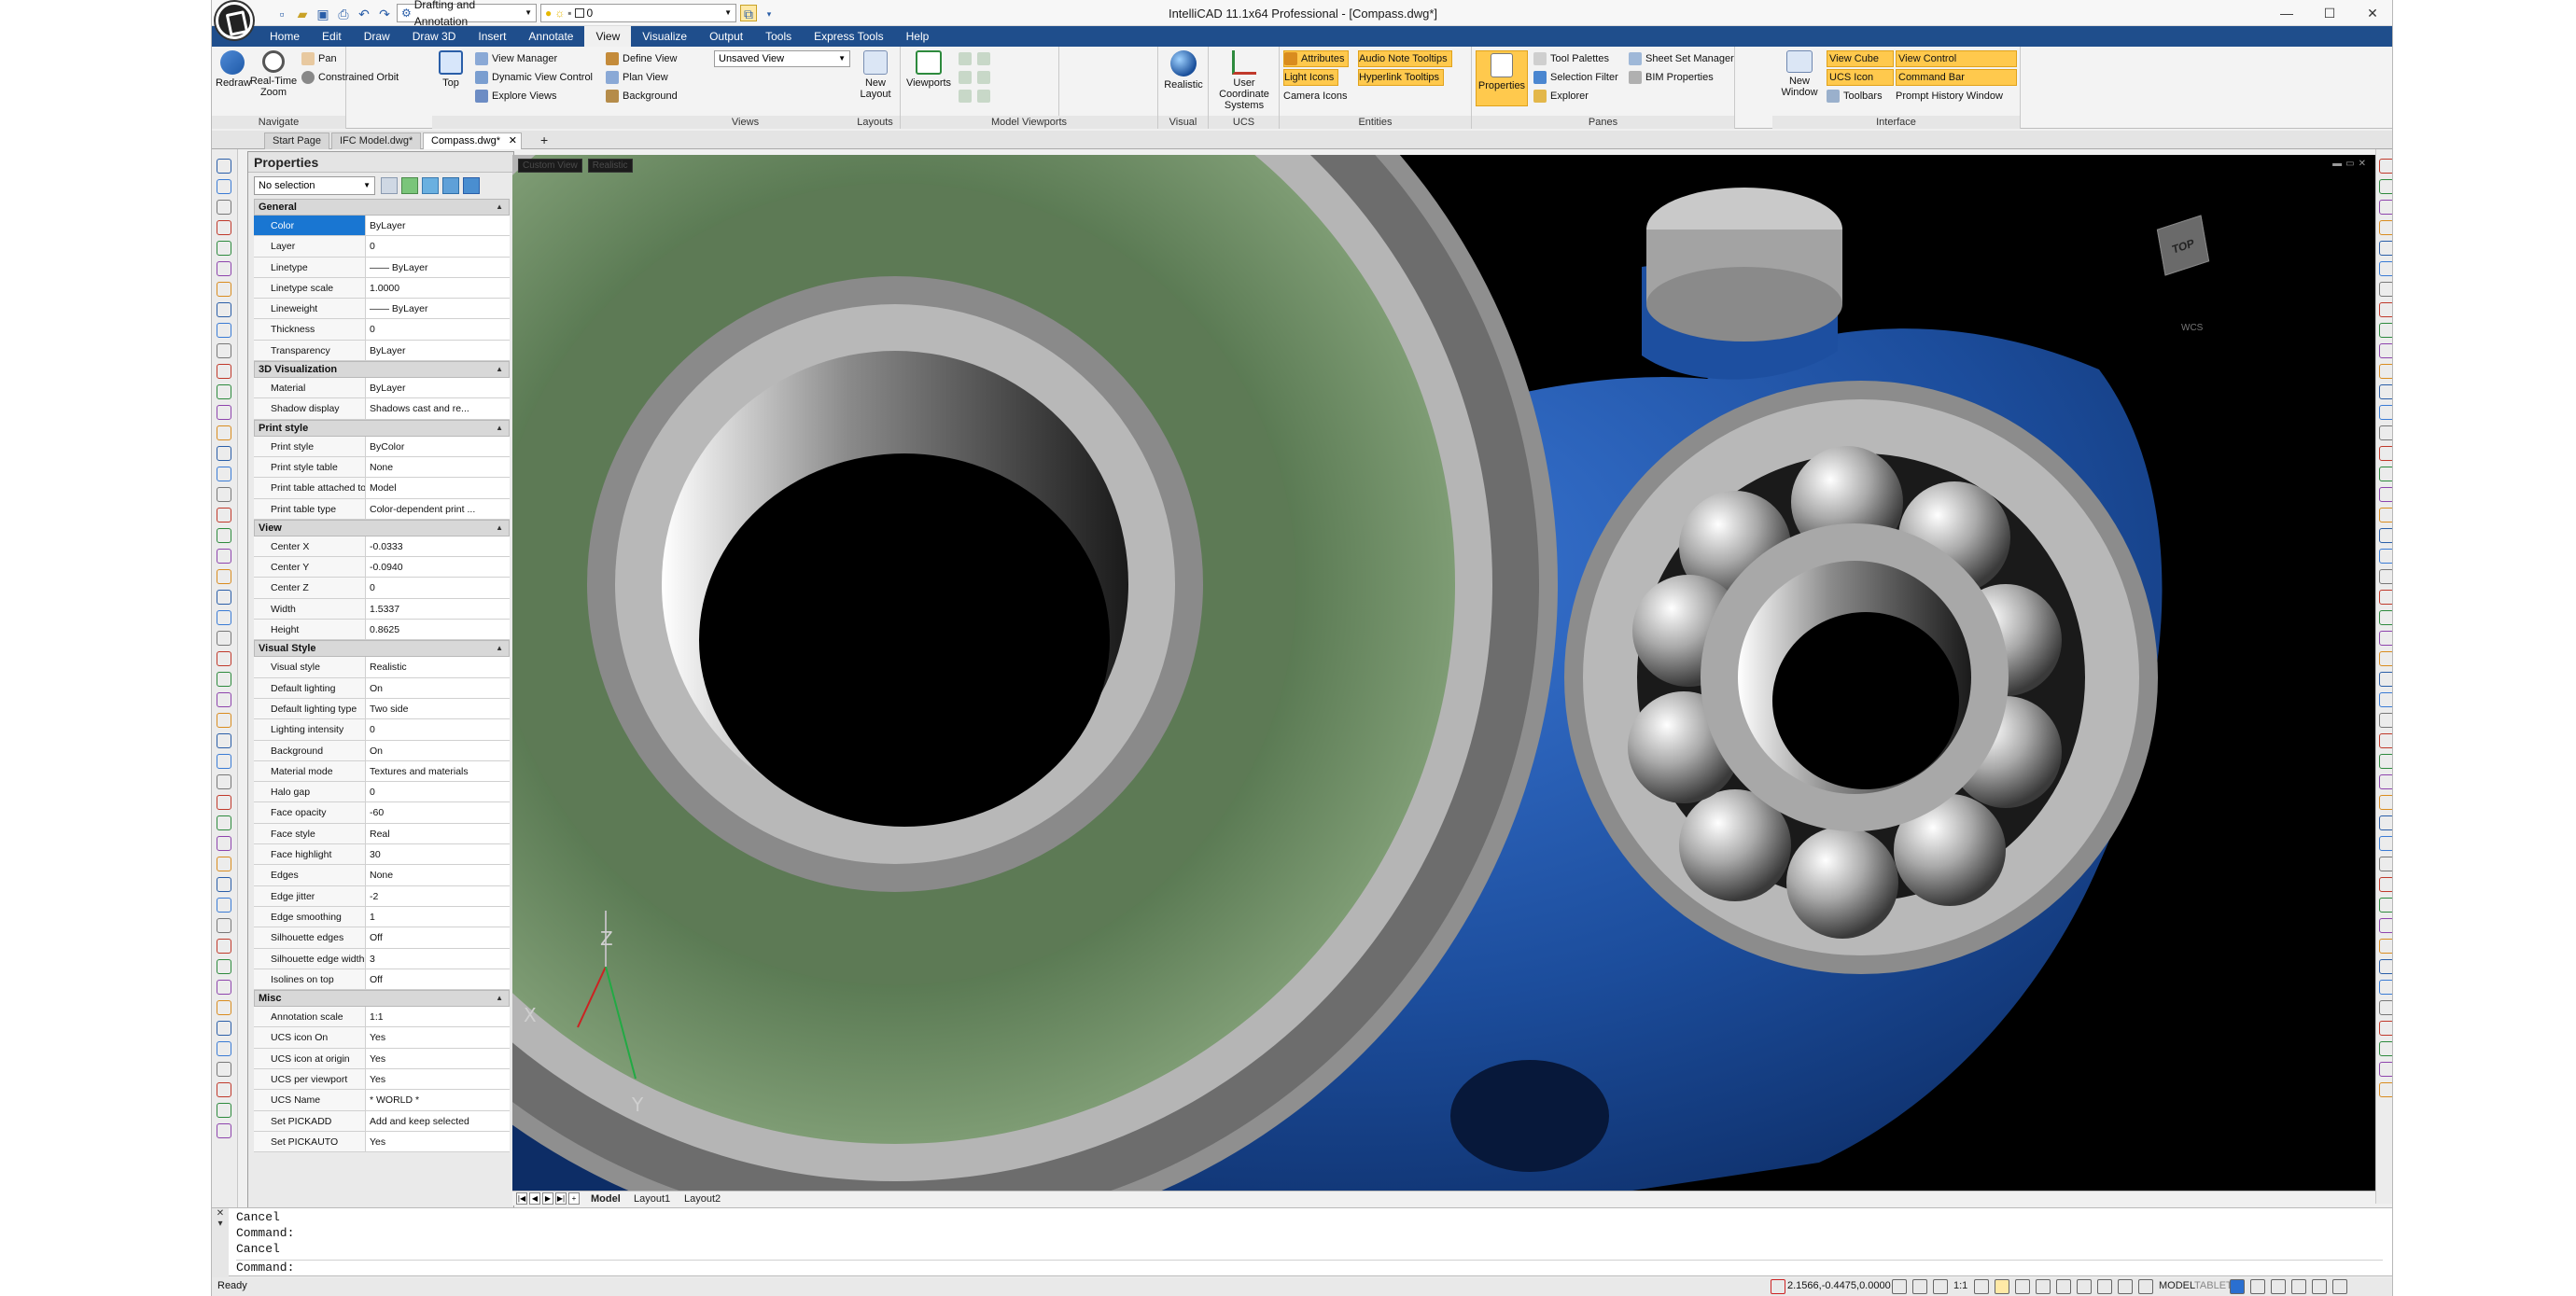  Describe the element at coordinates (2125, 1287) in the screenshot. I see `dynamic-input-icon` at that location.